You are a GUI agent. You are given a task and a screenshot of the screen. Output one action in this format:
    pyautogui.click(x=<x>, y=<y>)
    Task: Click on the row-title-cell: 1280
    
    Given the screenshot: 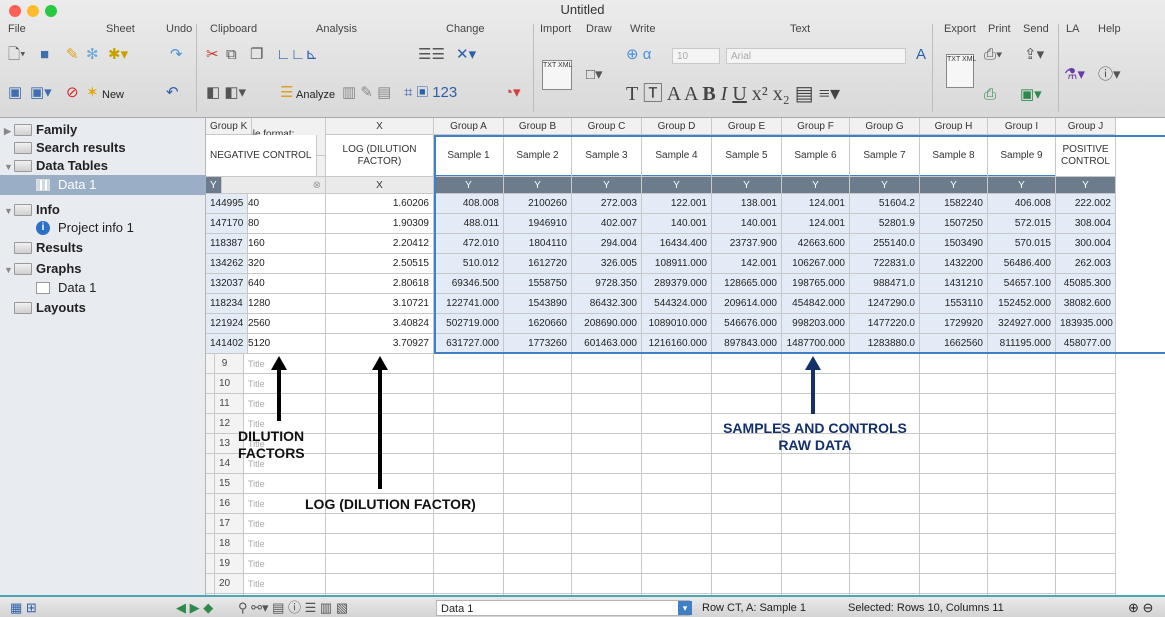 What is the action you would take?
    pyautogui.click(x=285, y=304)
    